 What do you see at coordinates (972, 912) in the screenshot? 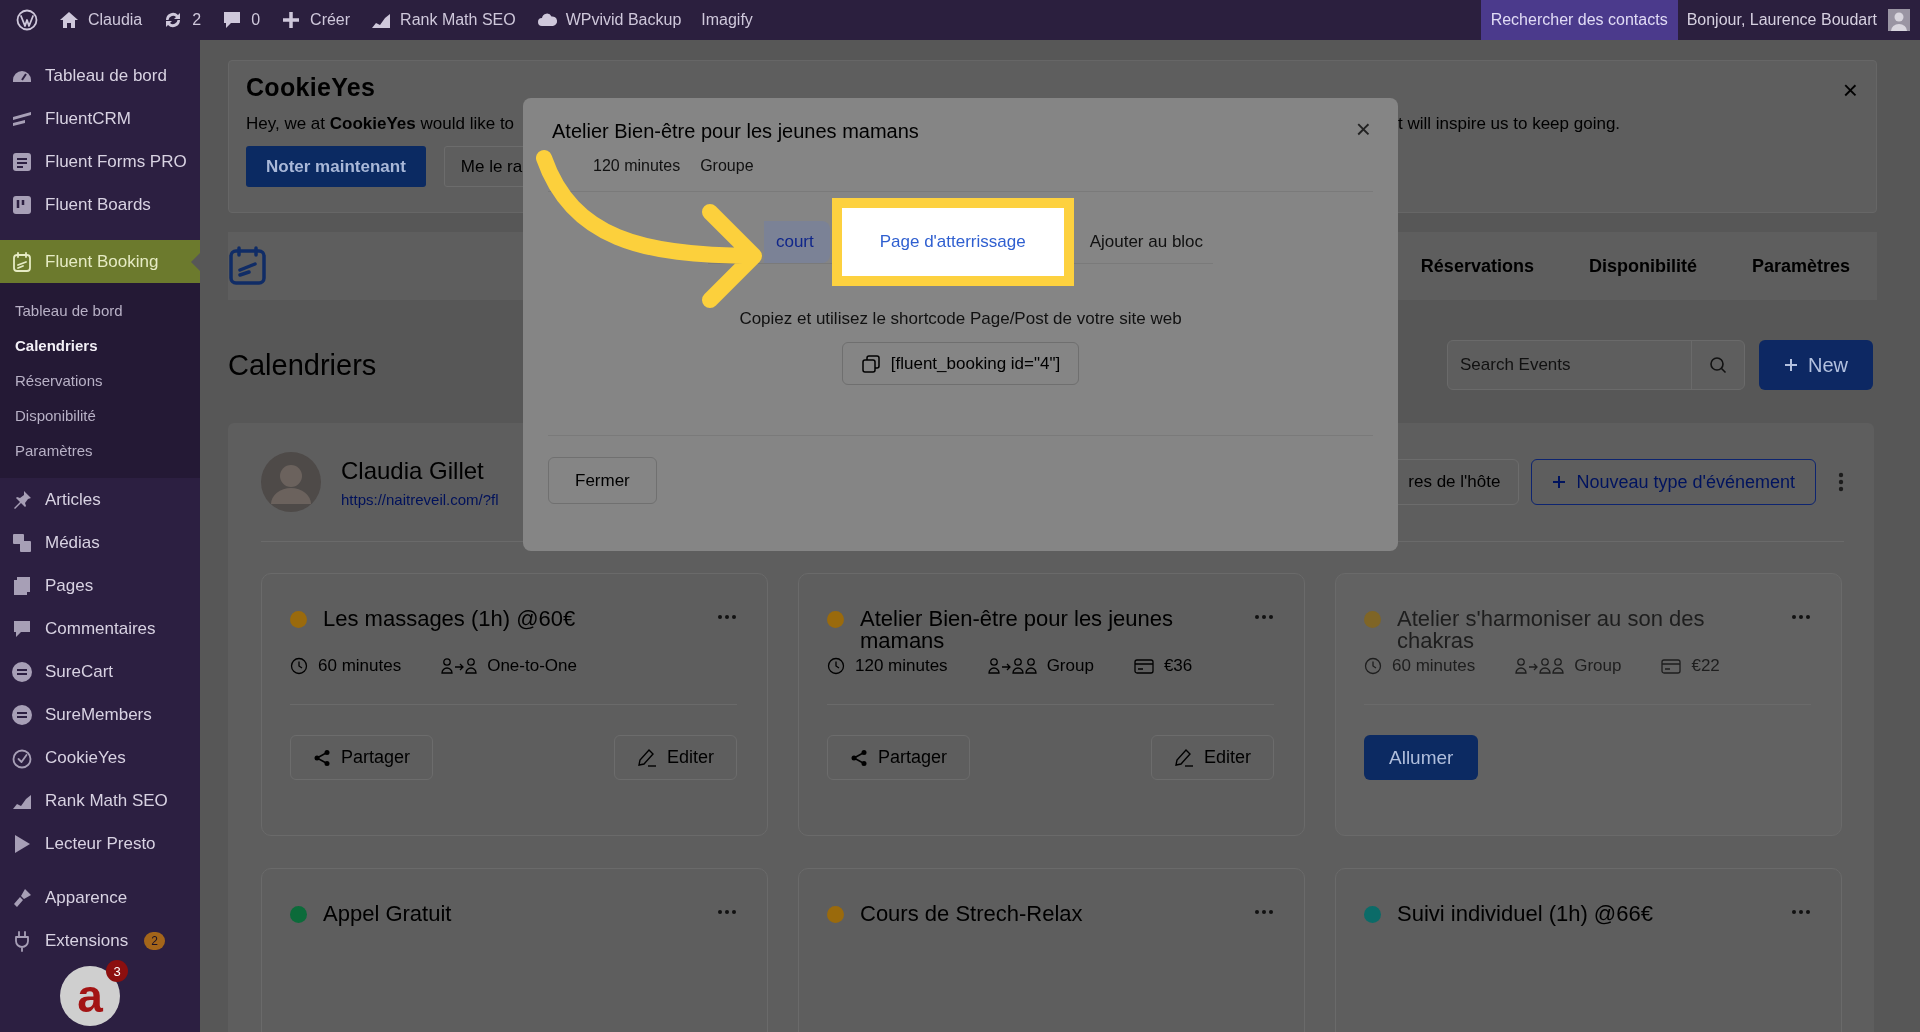
I see `event-title: Cours de Strech-Relax` at bounding box center [972, 912].